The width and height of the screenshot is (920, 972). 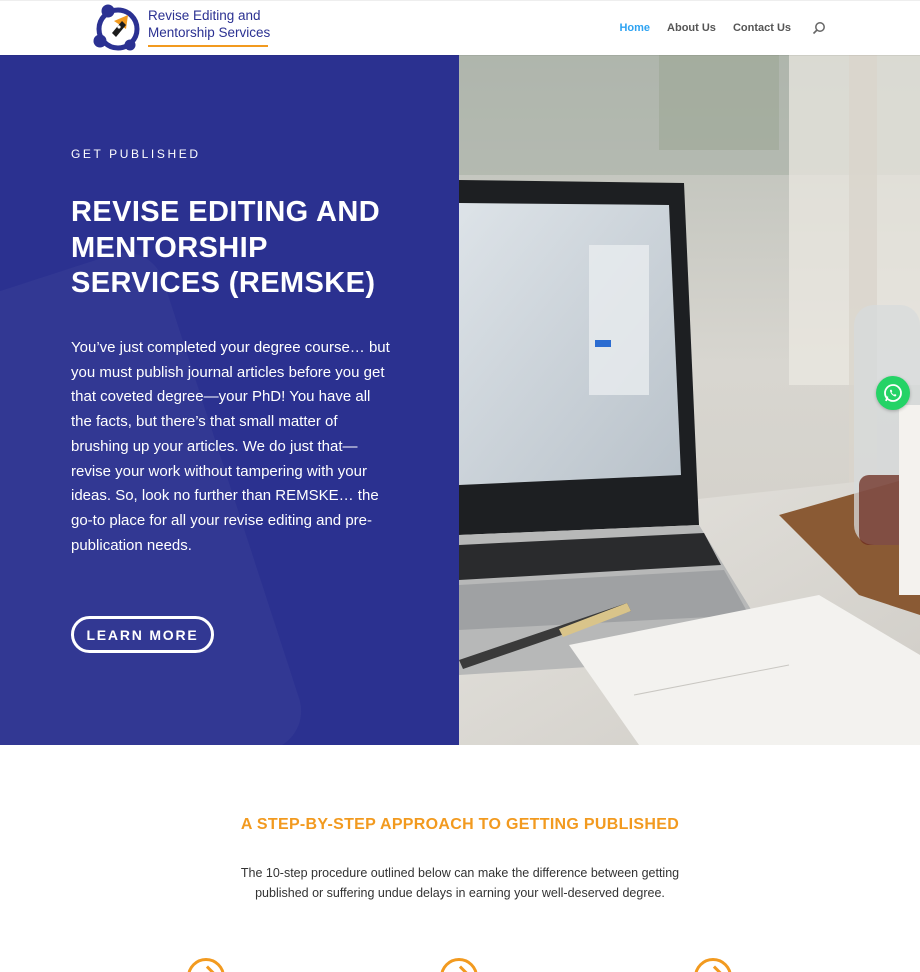 What do you see at coordinates (893, 393) in the screenshot?
I see `whatsapp-icon` at bounding box center [893, 393].